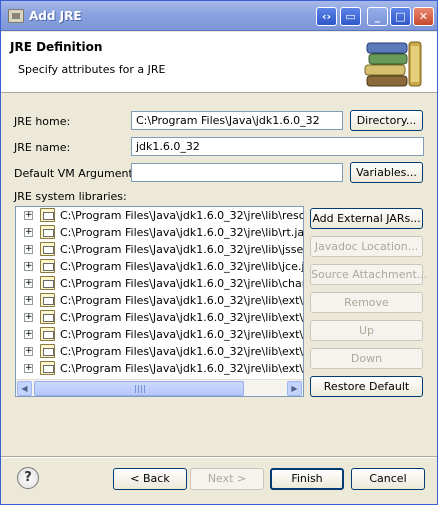 This screenshot has width=438, height=505. I want to click on next-button: Next >, so click(227, 479).